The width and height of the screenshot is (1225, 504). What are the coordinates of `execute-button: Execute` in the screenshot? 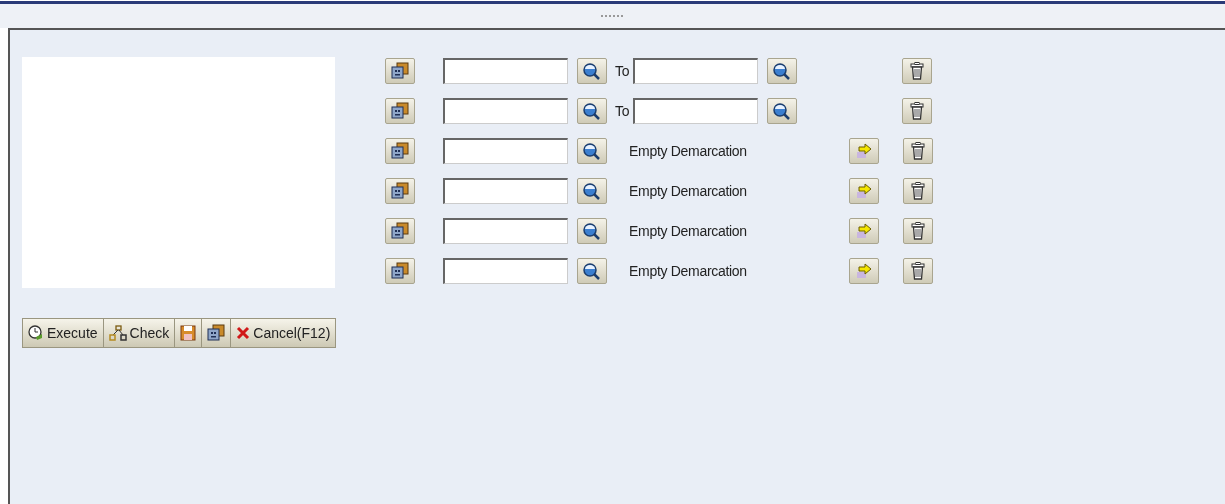 It's located at (63, 333).